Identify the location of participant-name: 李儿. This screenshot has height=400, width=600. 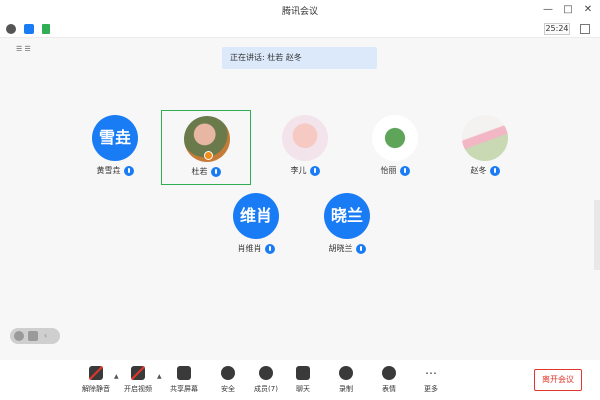
(298, 170).